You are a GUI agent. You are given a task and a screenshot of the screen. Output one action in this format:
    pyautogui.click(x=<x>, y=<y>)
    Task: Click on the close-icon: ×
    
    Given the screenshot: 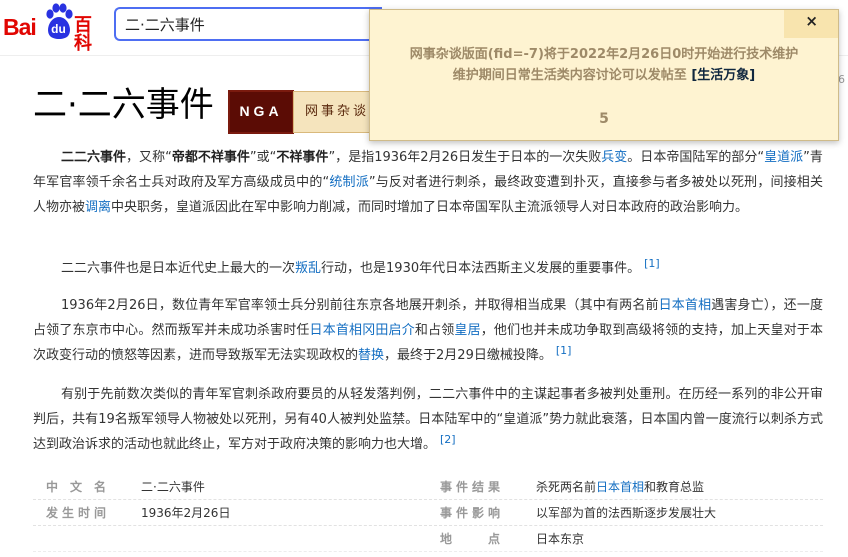 What is the action you would take?
    pyautogui.click(x=811, y=21)
    